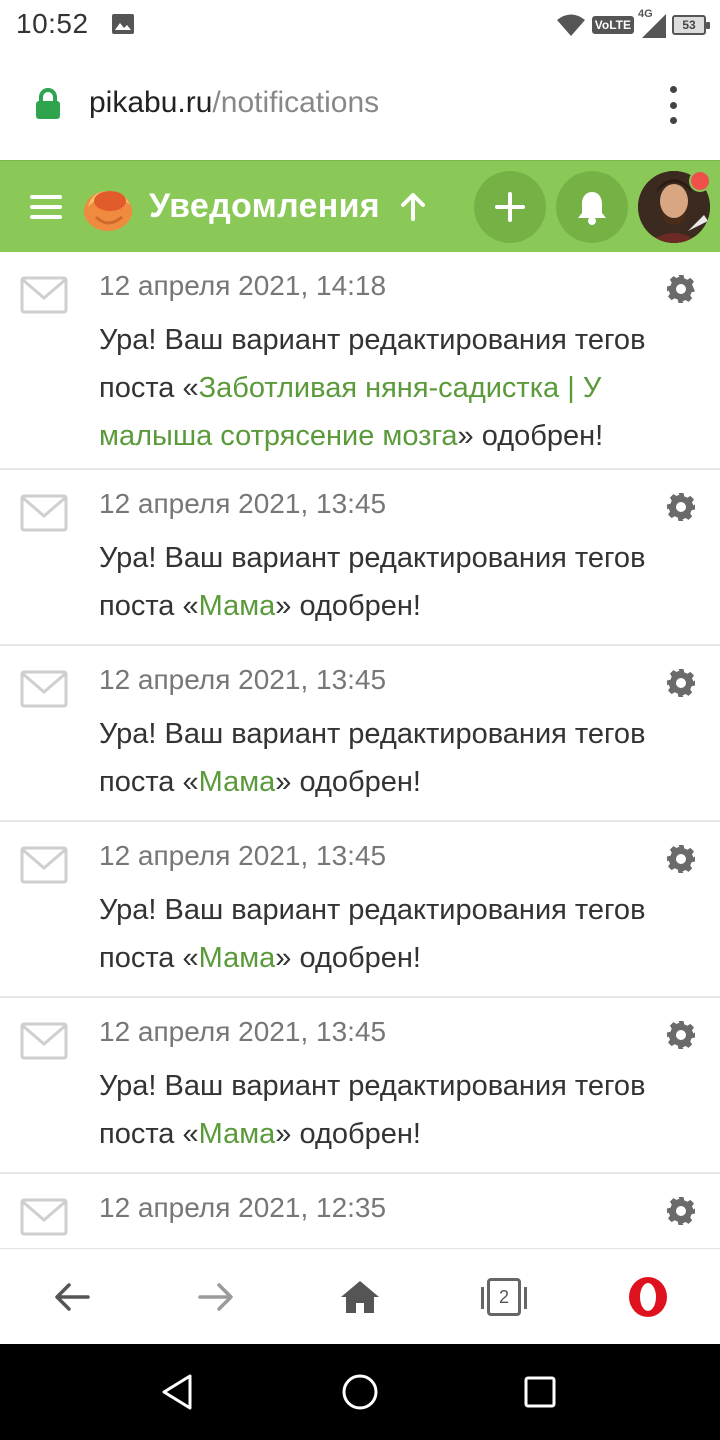  I want to click on add-post-button, so click(510, 207).